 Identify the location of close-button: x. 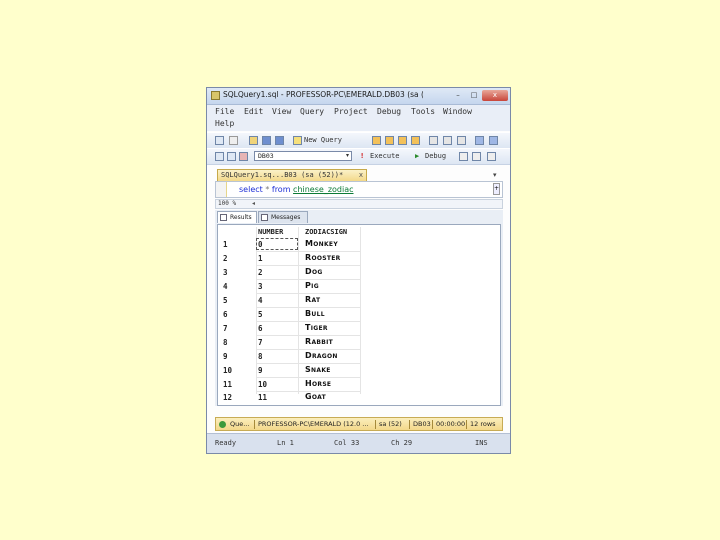
(495, 95).